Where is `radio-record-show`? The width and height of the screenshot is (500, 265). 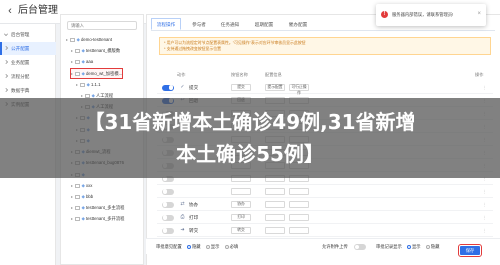 radio-record-show is located at coordinates (408, 246).